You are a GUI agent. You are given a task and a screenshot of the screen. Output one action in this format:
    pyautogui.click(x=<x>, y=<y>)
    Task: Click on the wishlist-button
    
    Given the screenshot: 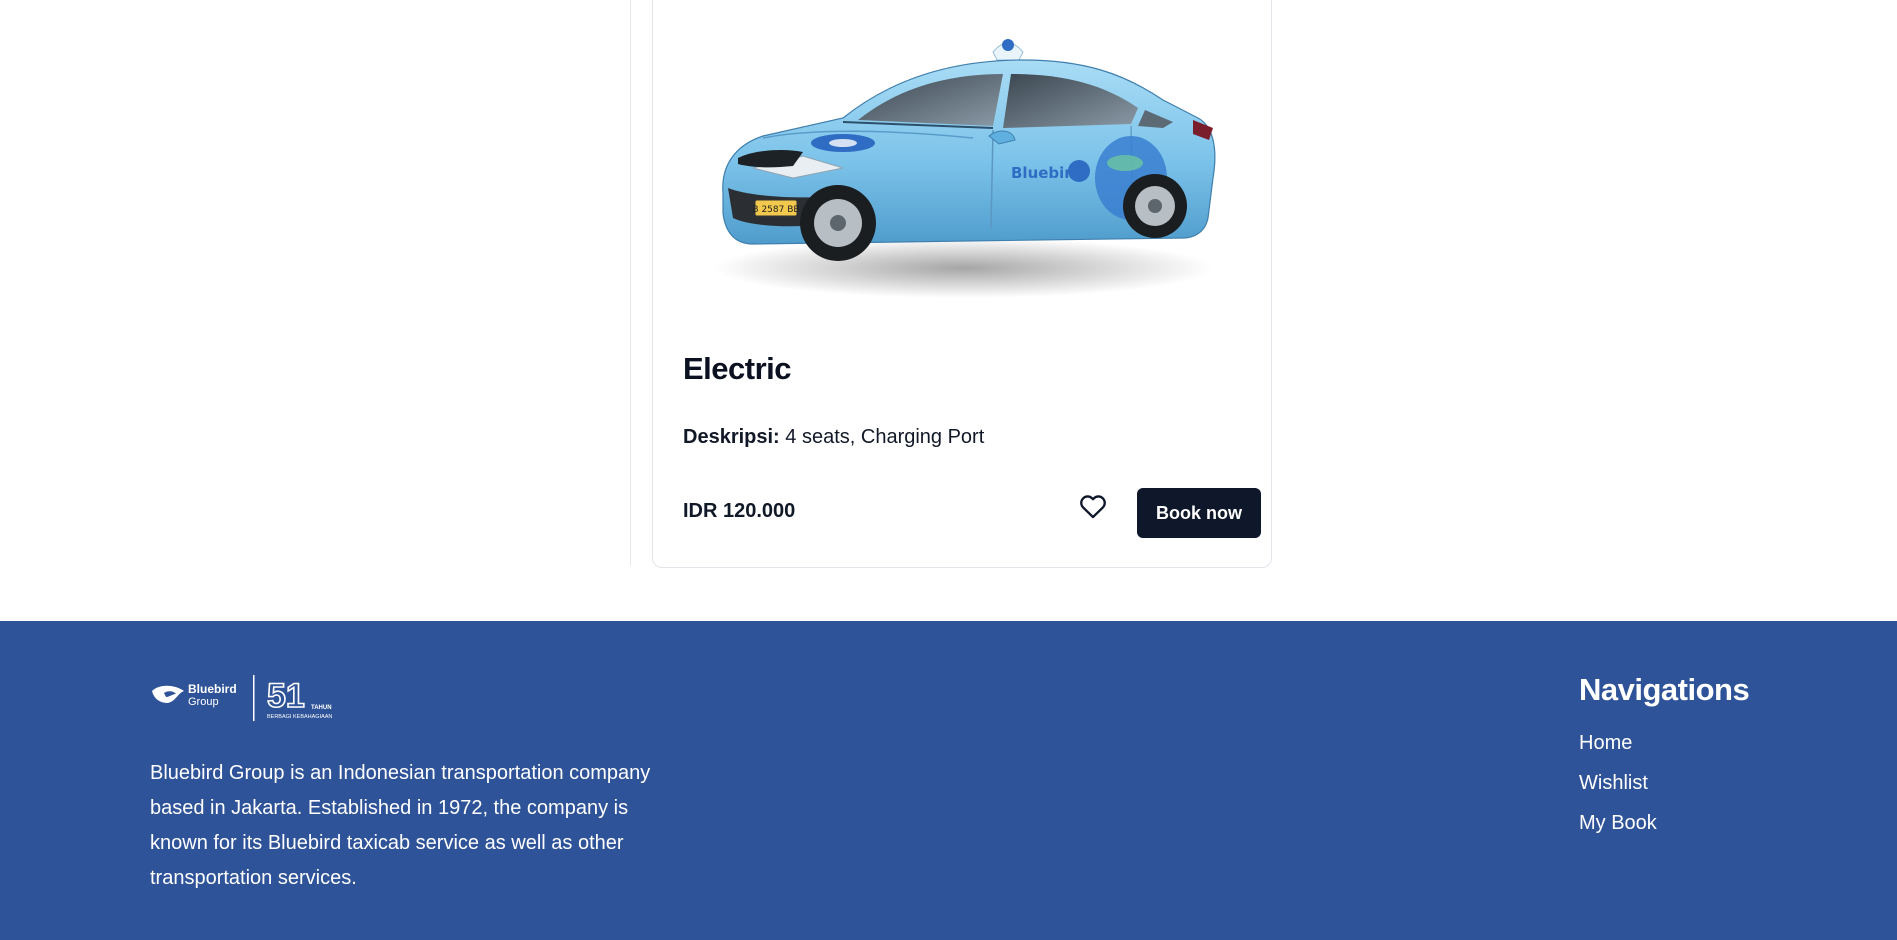 What is the action you would take?
    pyautogui.click(x=1093, y=506)
    